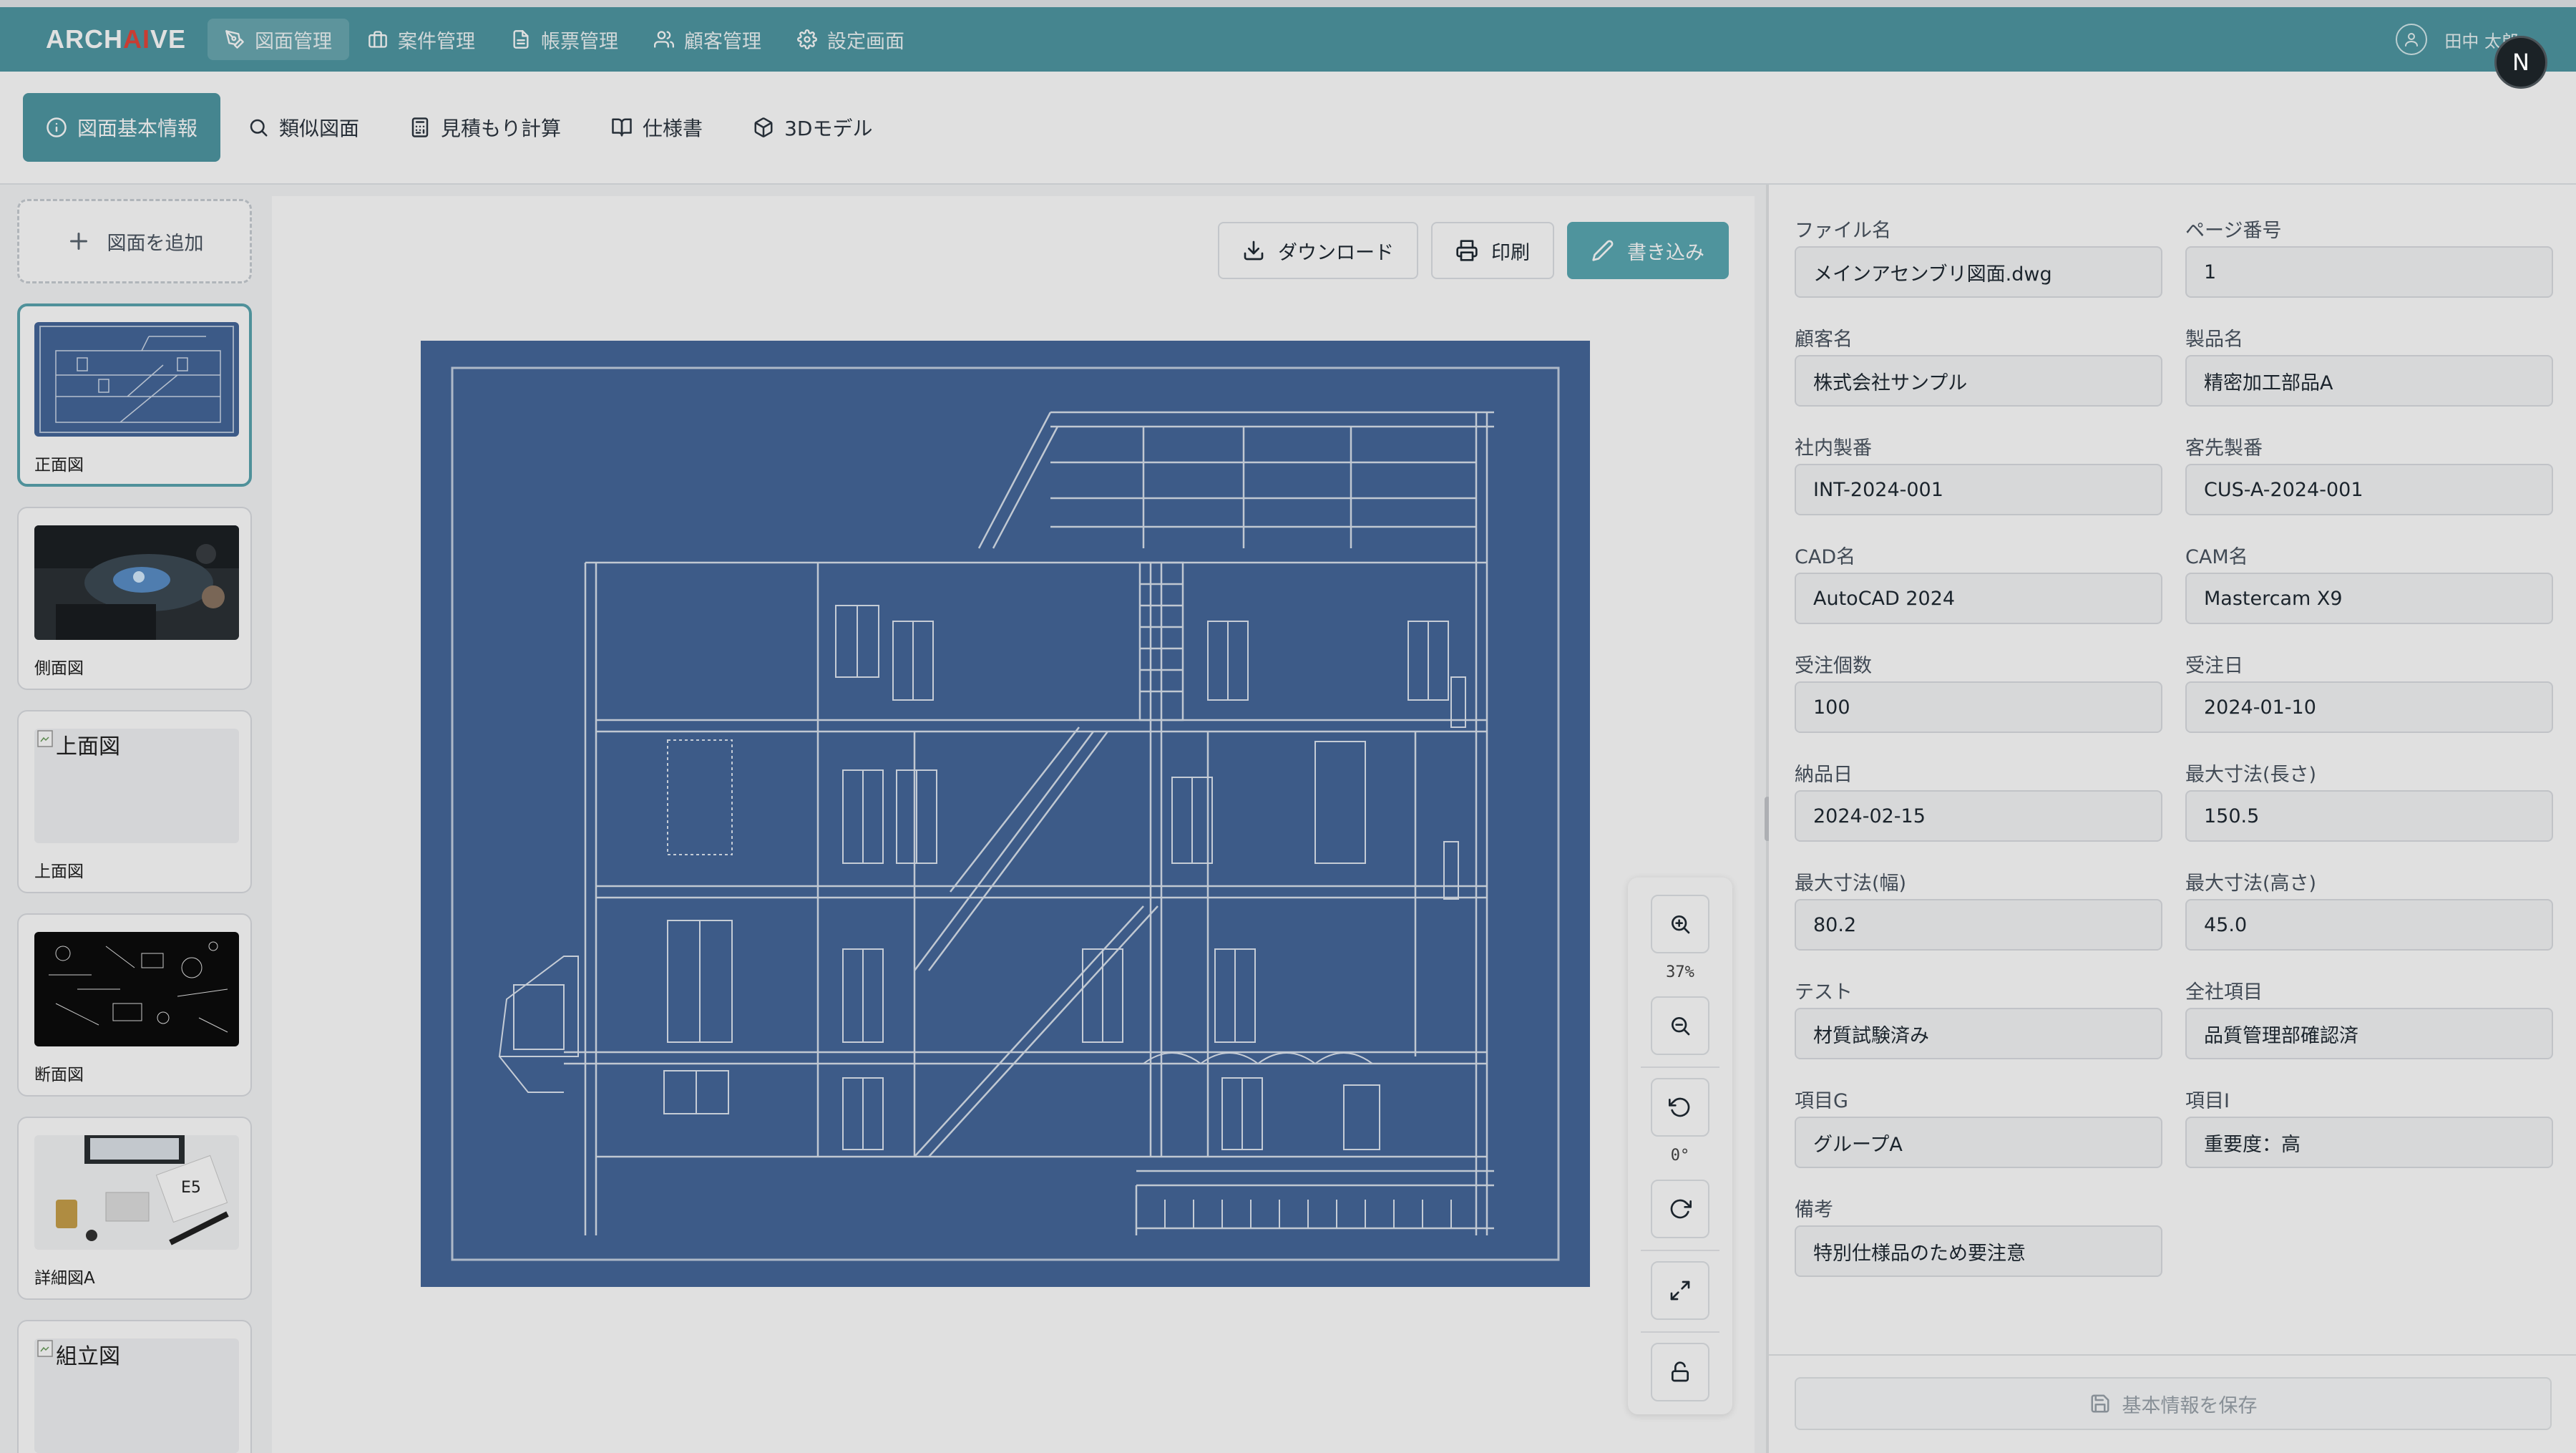 The height and width of the screenshot is (1453, 2576). Describe the element at coordinates (2224, 992) in the screenshot. I see `field-label: 全社項目` at that location.